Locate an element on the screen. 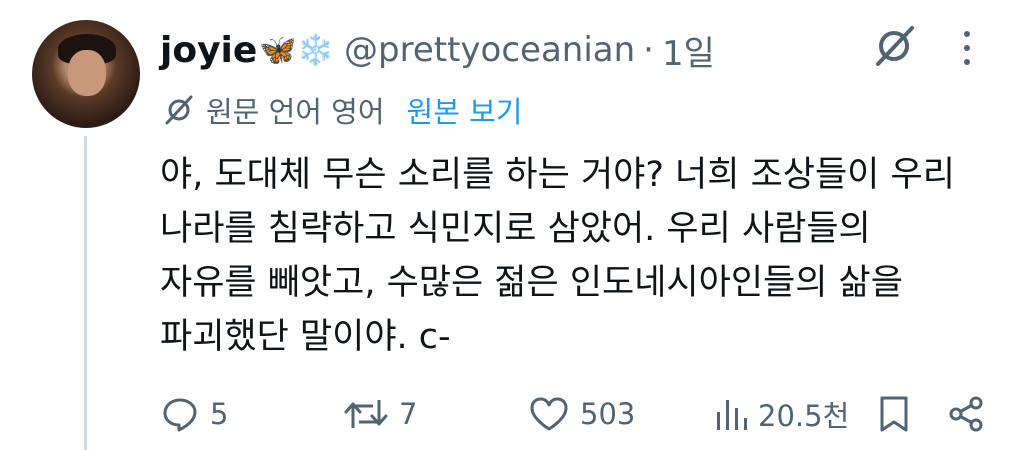  avatar is located at coordinates (86, 74).